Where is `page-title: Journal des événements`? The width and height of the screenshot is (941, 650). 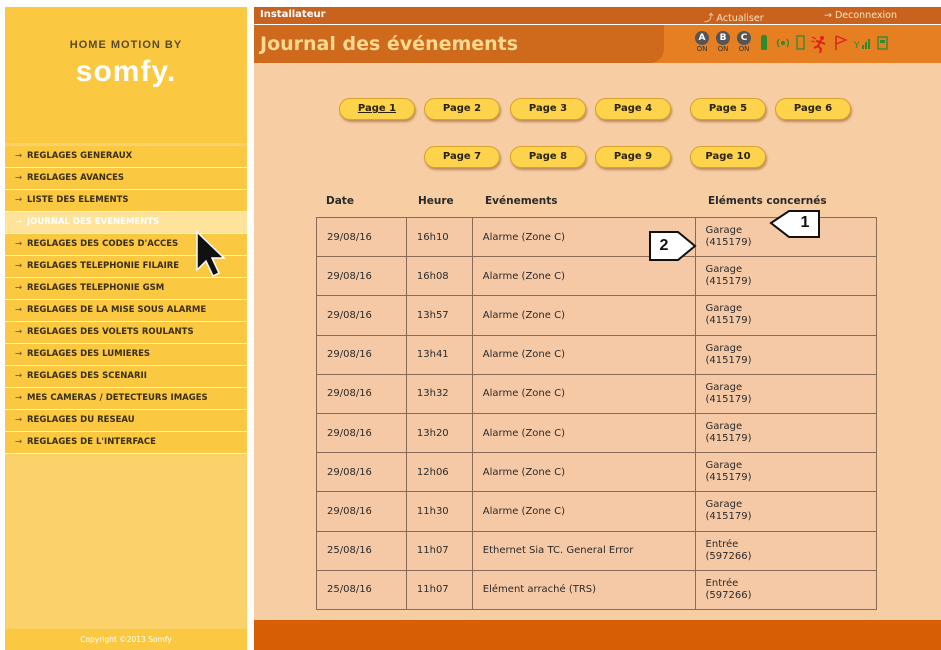
page-title: Journal des événements is located at coordinates (389, 44).